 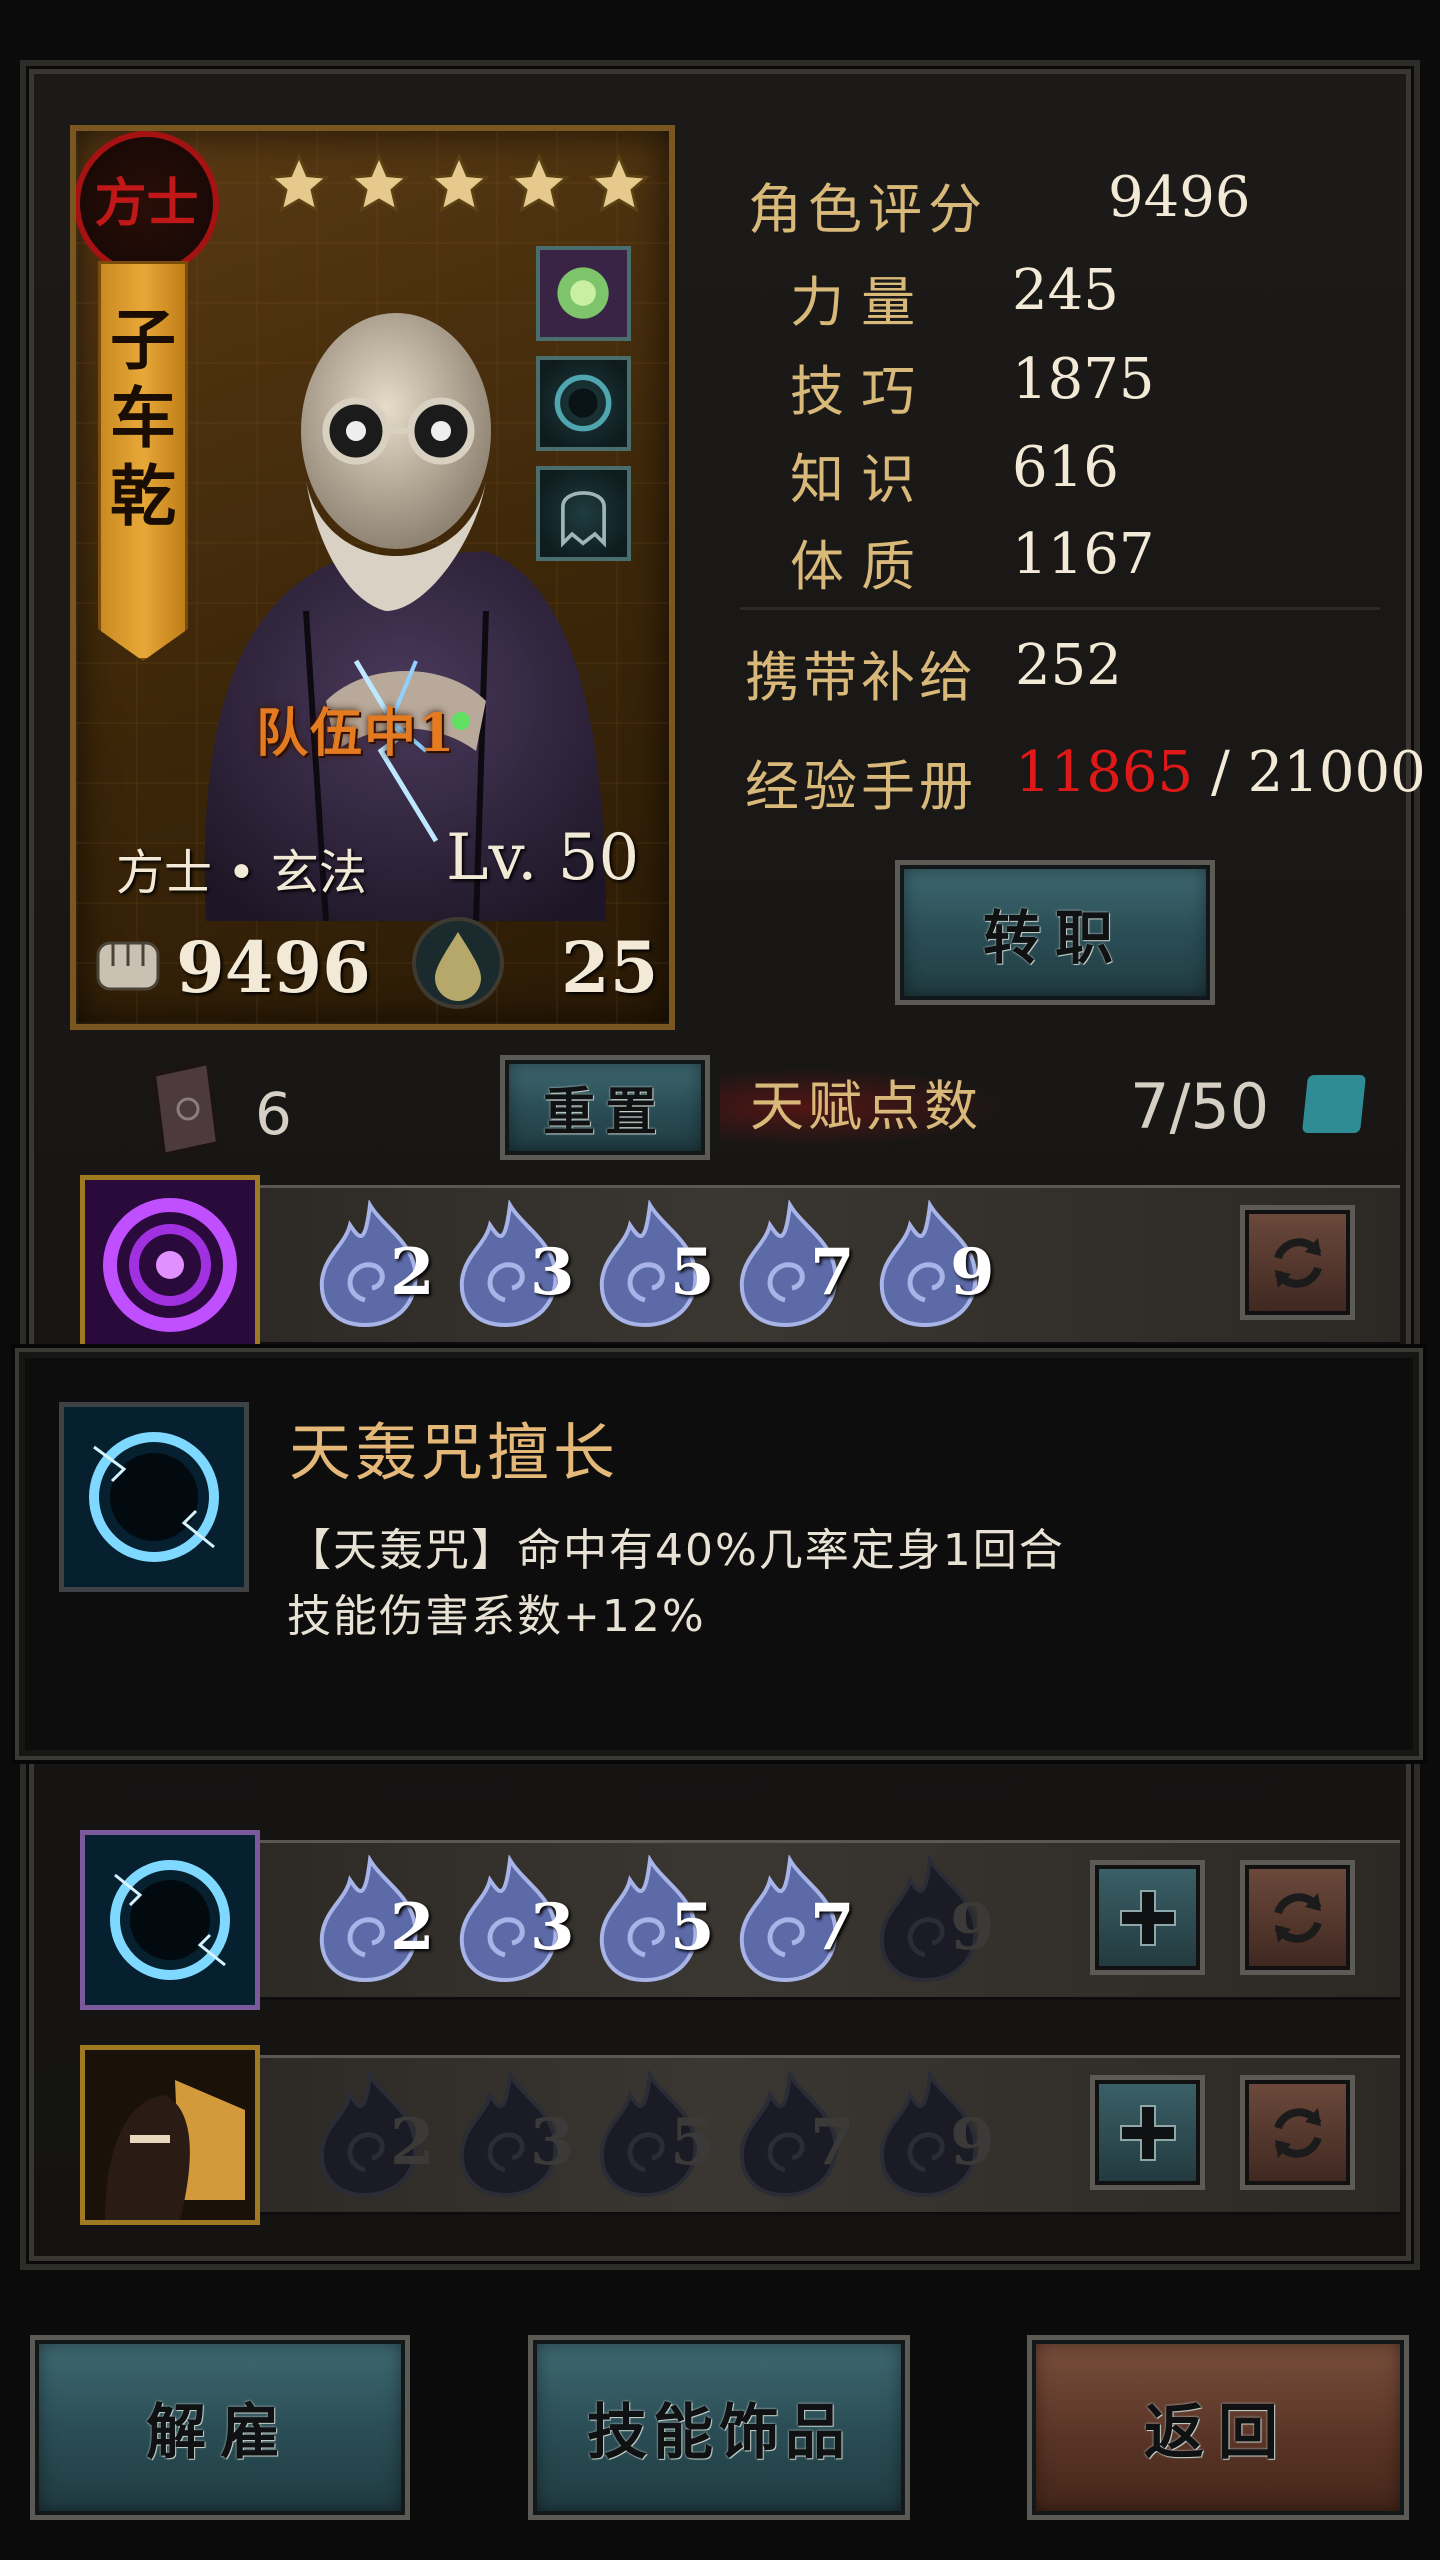 I want to click on drop-icon, so click(x=458, y=963).